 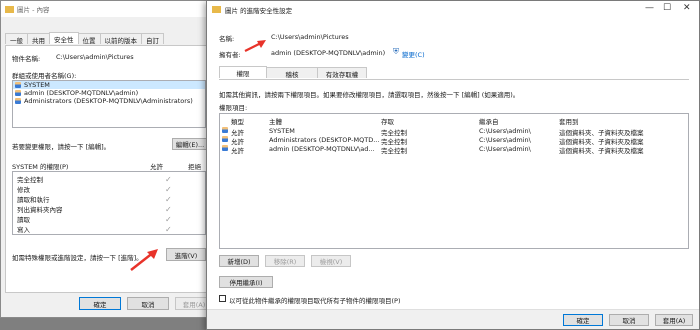 What do you see at coordinates (95, 57) in the screenshot?
I see `object-name-value: C:\Users\admin\Pictures` at bounding box center [95, 57].